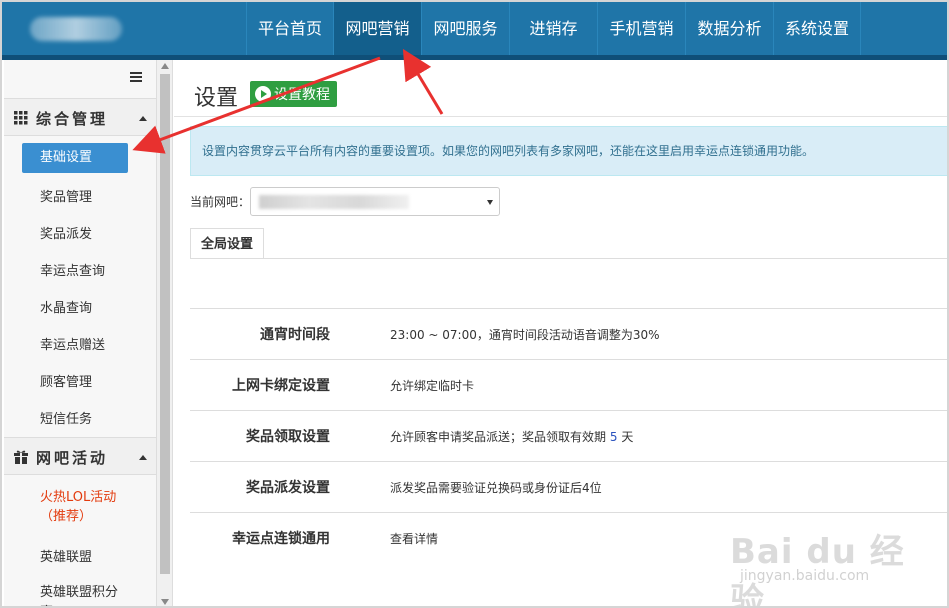 The image size is (949, 608). Describe the element at coordinates (281, 386) in the screenshot. I see `setting-label: 上网卡绑定设置` at that location.